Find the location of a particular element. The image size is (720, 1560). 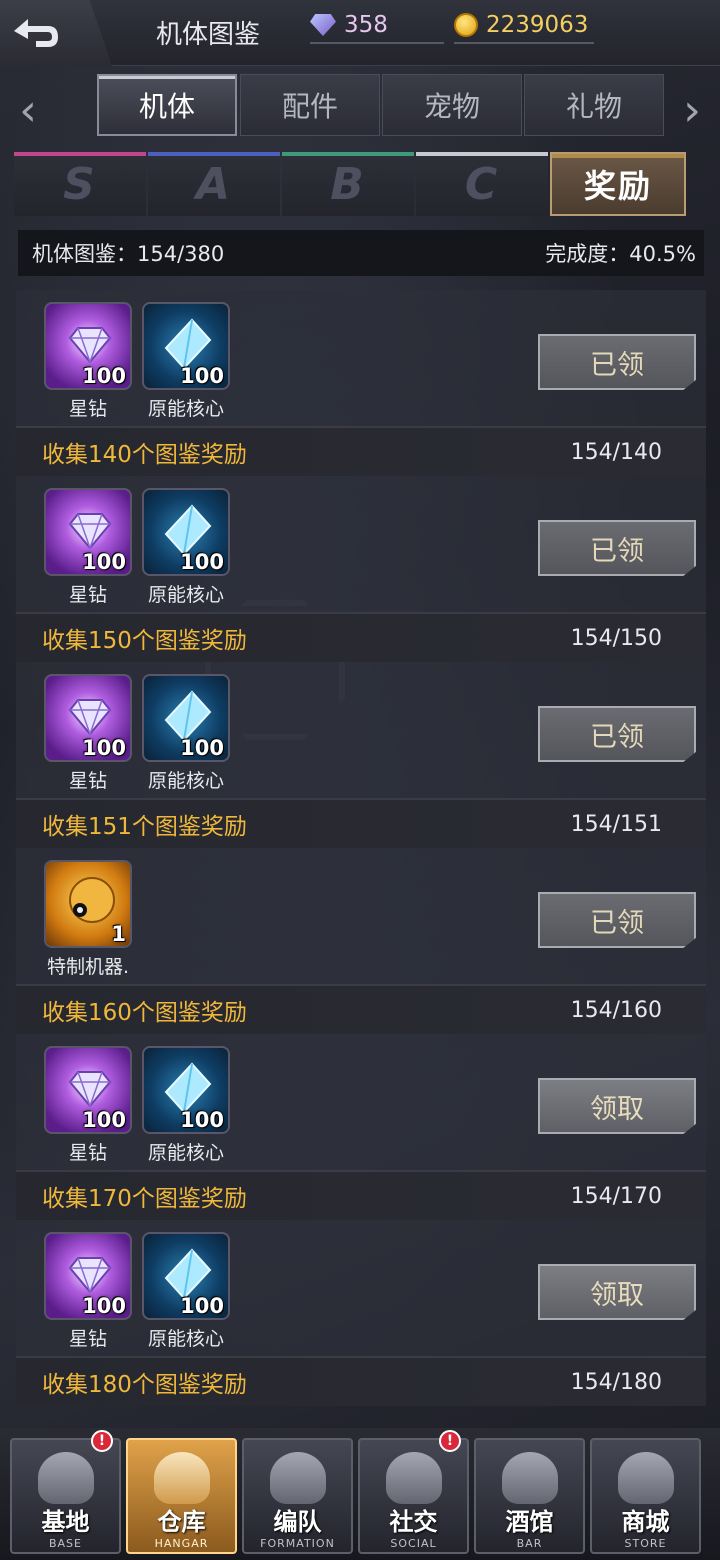

reward-entry: 收集140个图鉴奖励 154/140 100 星钻 100 原能核心 已领 is located at coordinates (361, 519).